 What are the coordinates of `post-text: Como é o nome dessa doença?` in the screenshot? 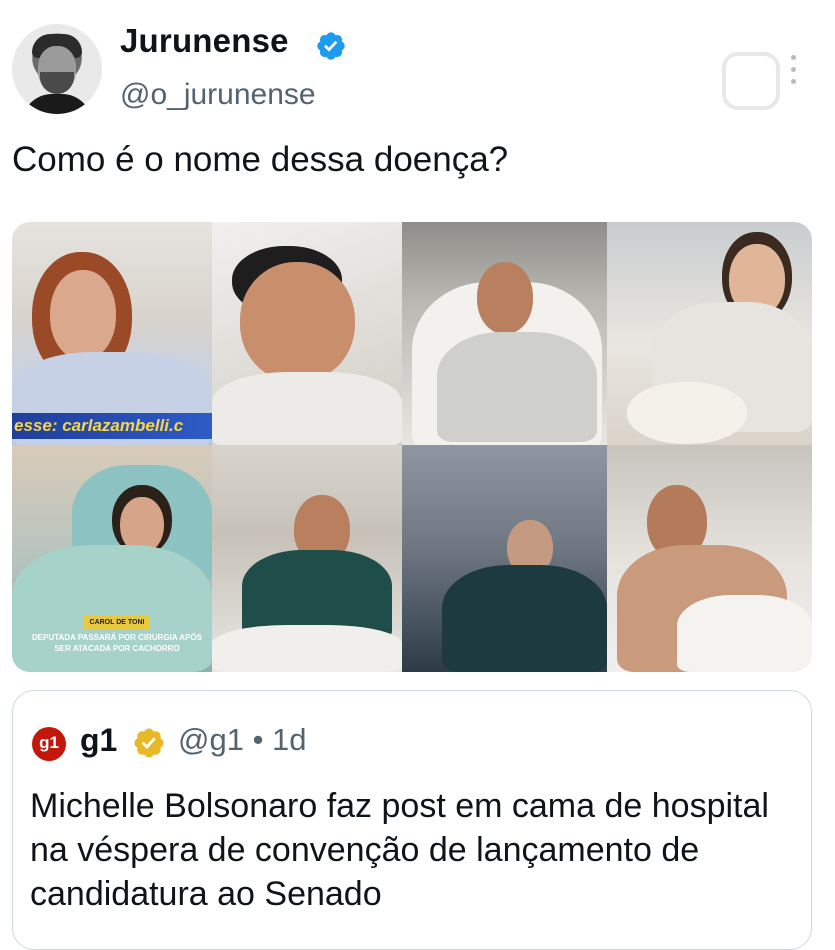 It's located at (260, 159).